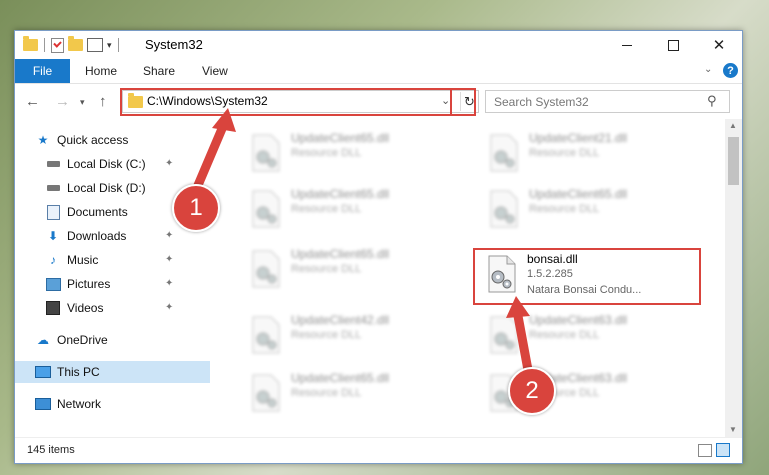 The height and width of the screenshot is (475, 769). I want to click on folder-icon, so click(30, 43).